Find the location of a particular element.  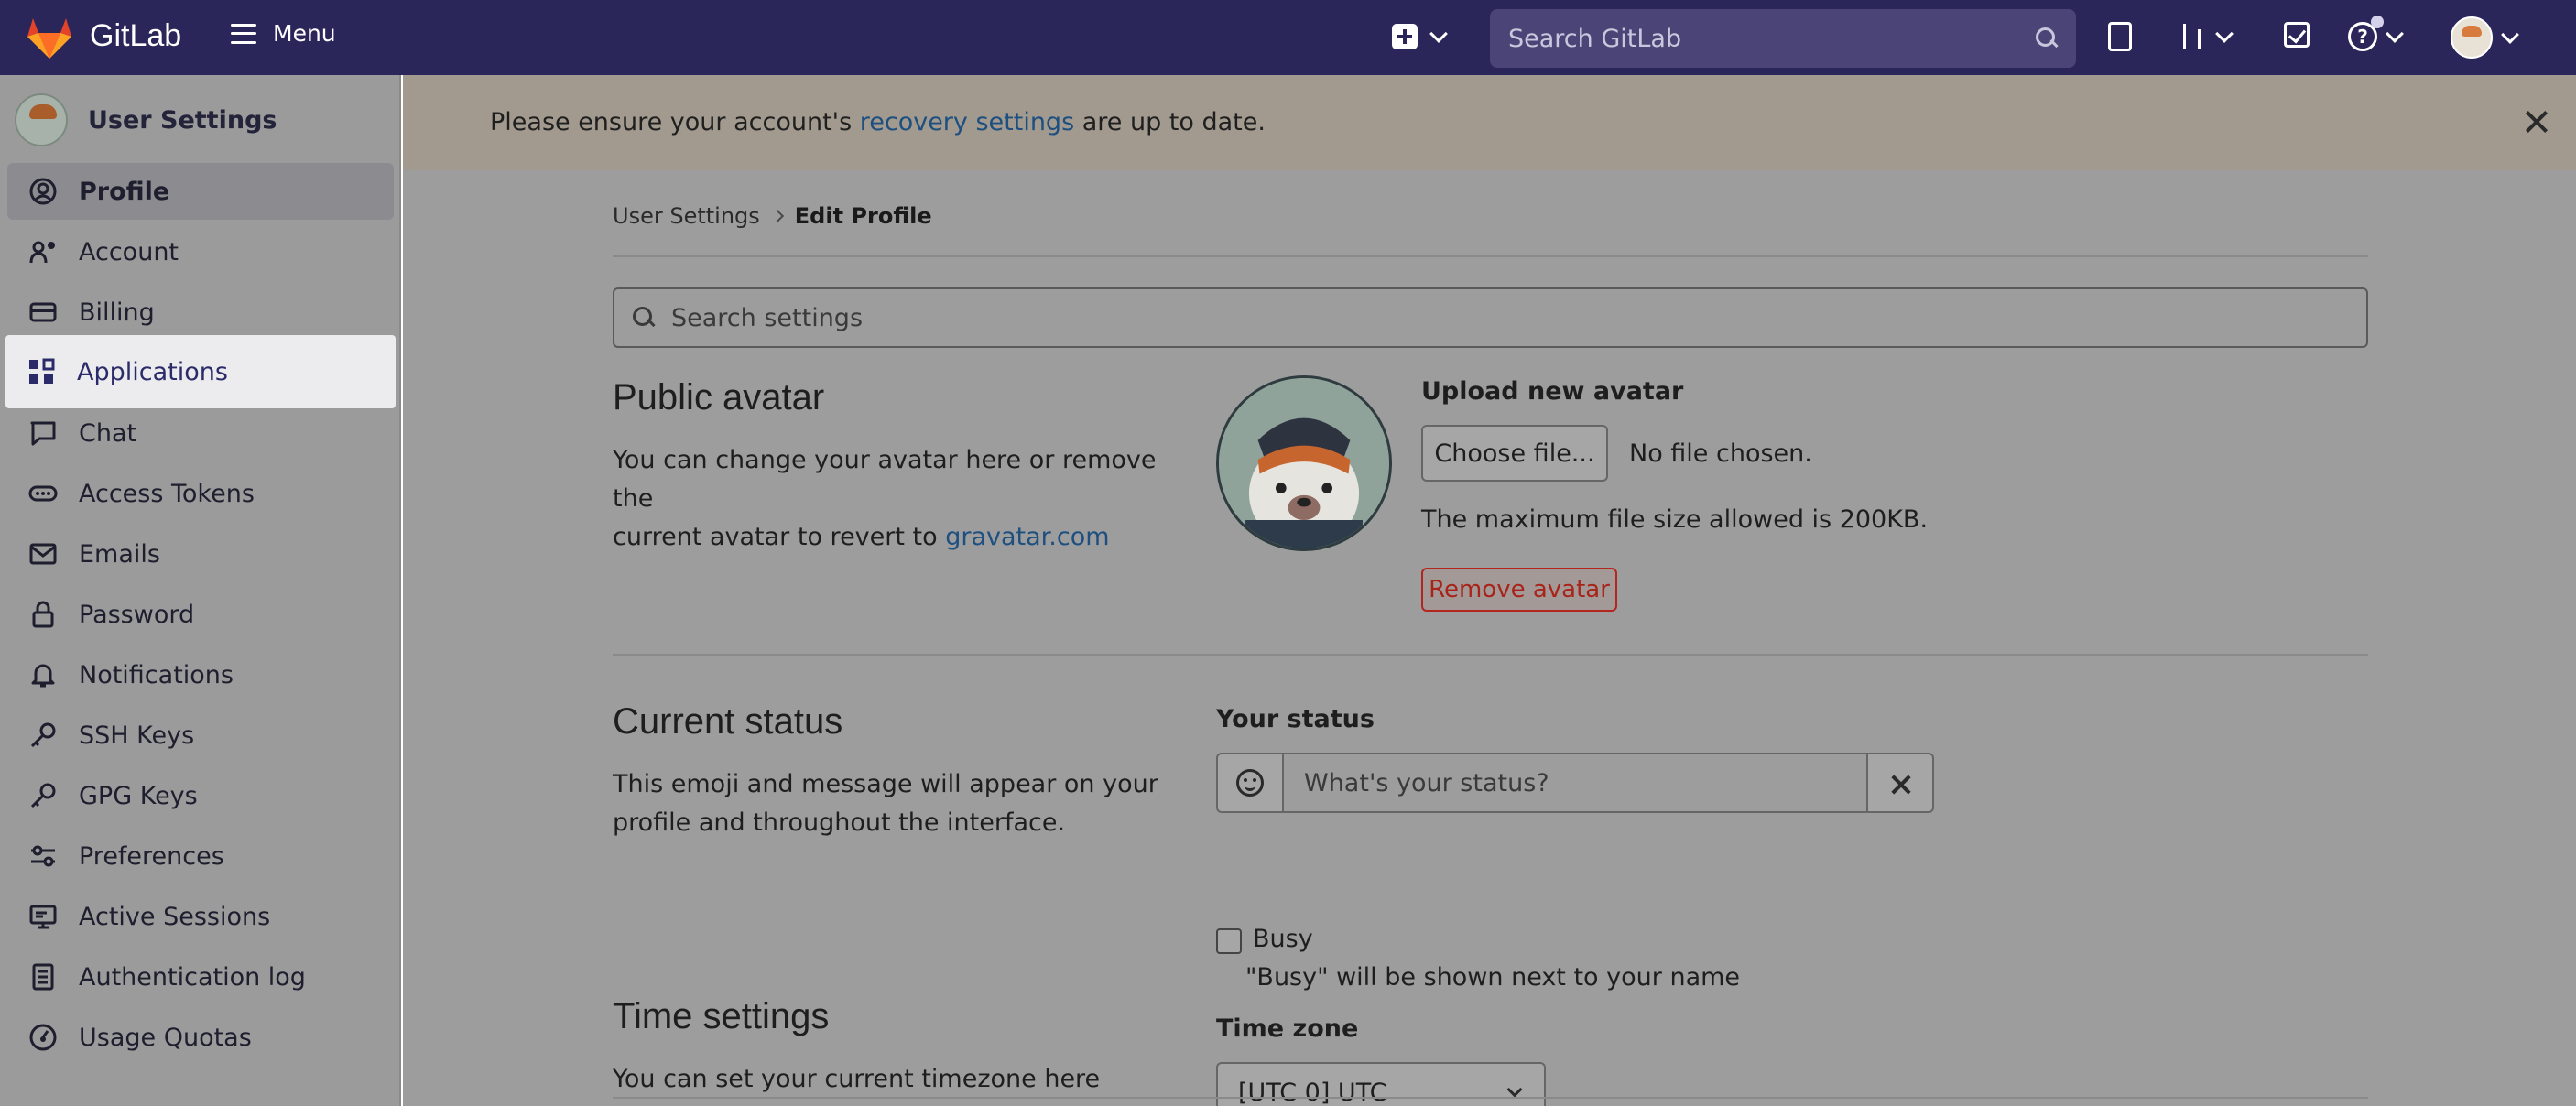

global-search-box is located at coordinates (1783, 39).